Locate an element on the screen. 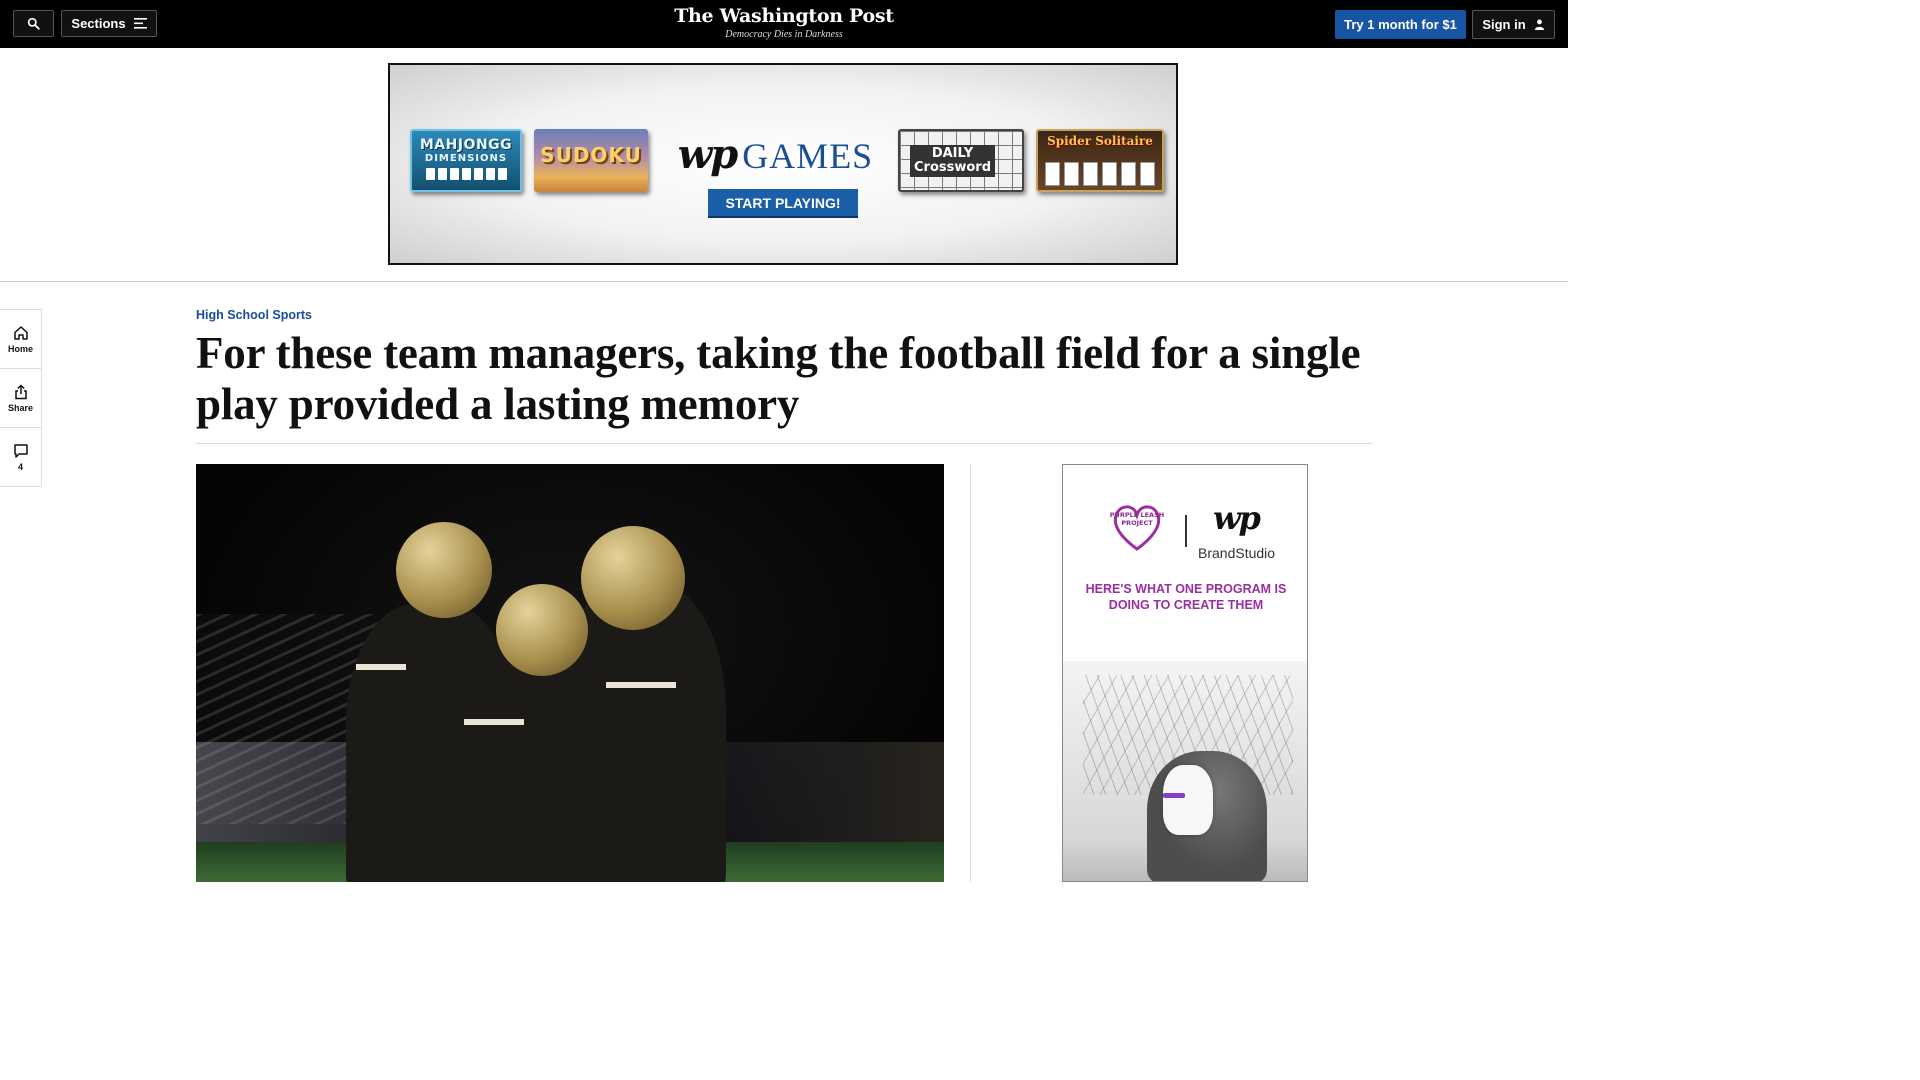 The width and height of the screenshot is (1920, 1080). left-action-rail: Home Share 4 is located at coordinates (21, 398).